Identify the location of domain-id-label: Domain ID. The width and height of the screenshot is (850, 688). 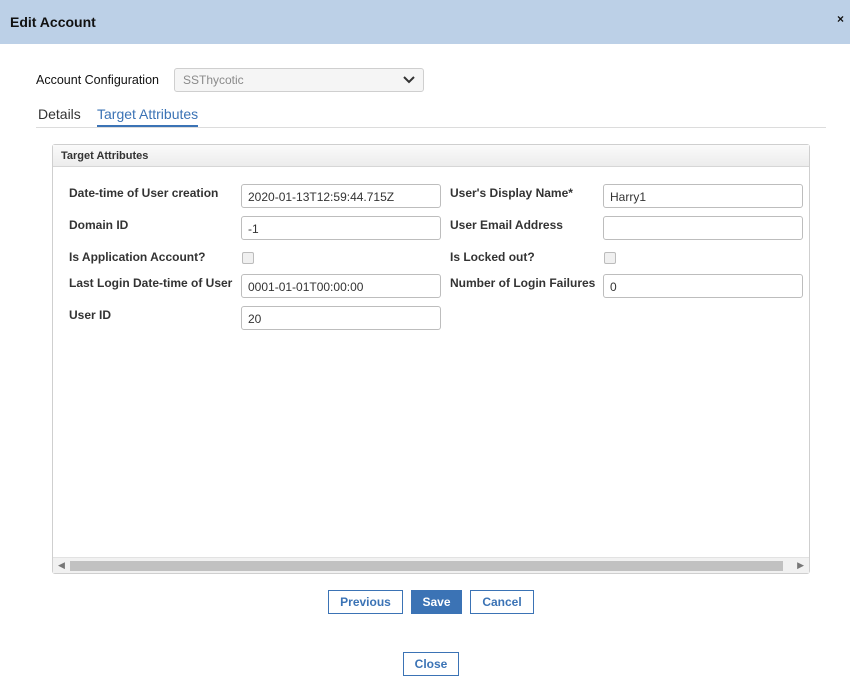
(99, 225).